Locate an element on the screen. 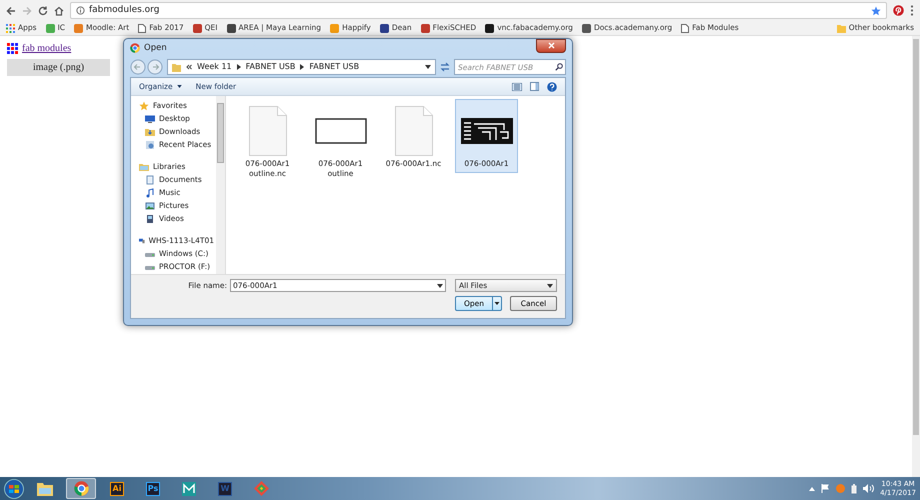 This screenshot has width=920, height=500. menu-item: image (.png) is located at coordinates (58, 67).